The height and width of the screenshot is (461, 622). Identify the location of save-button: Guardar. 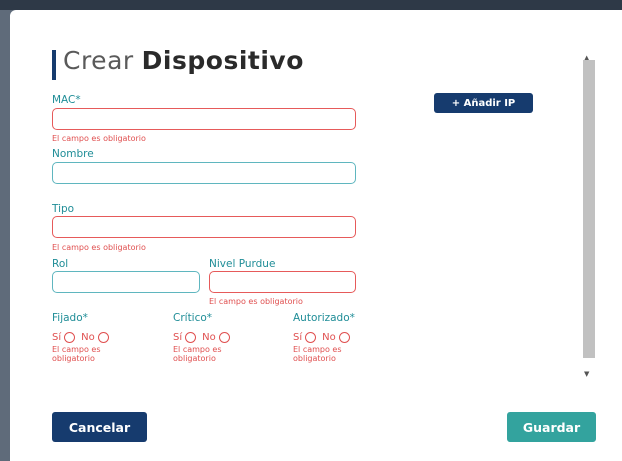
(551, 427).